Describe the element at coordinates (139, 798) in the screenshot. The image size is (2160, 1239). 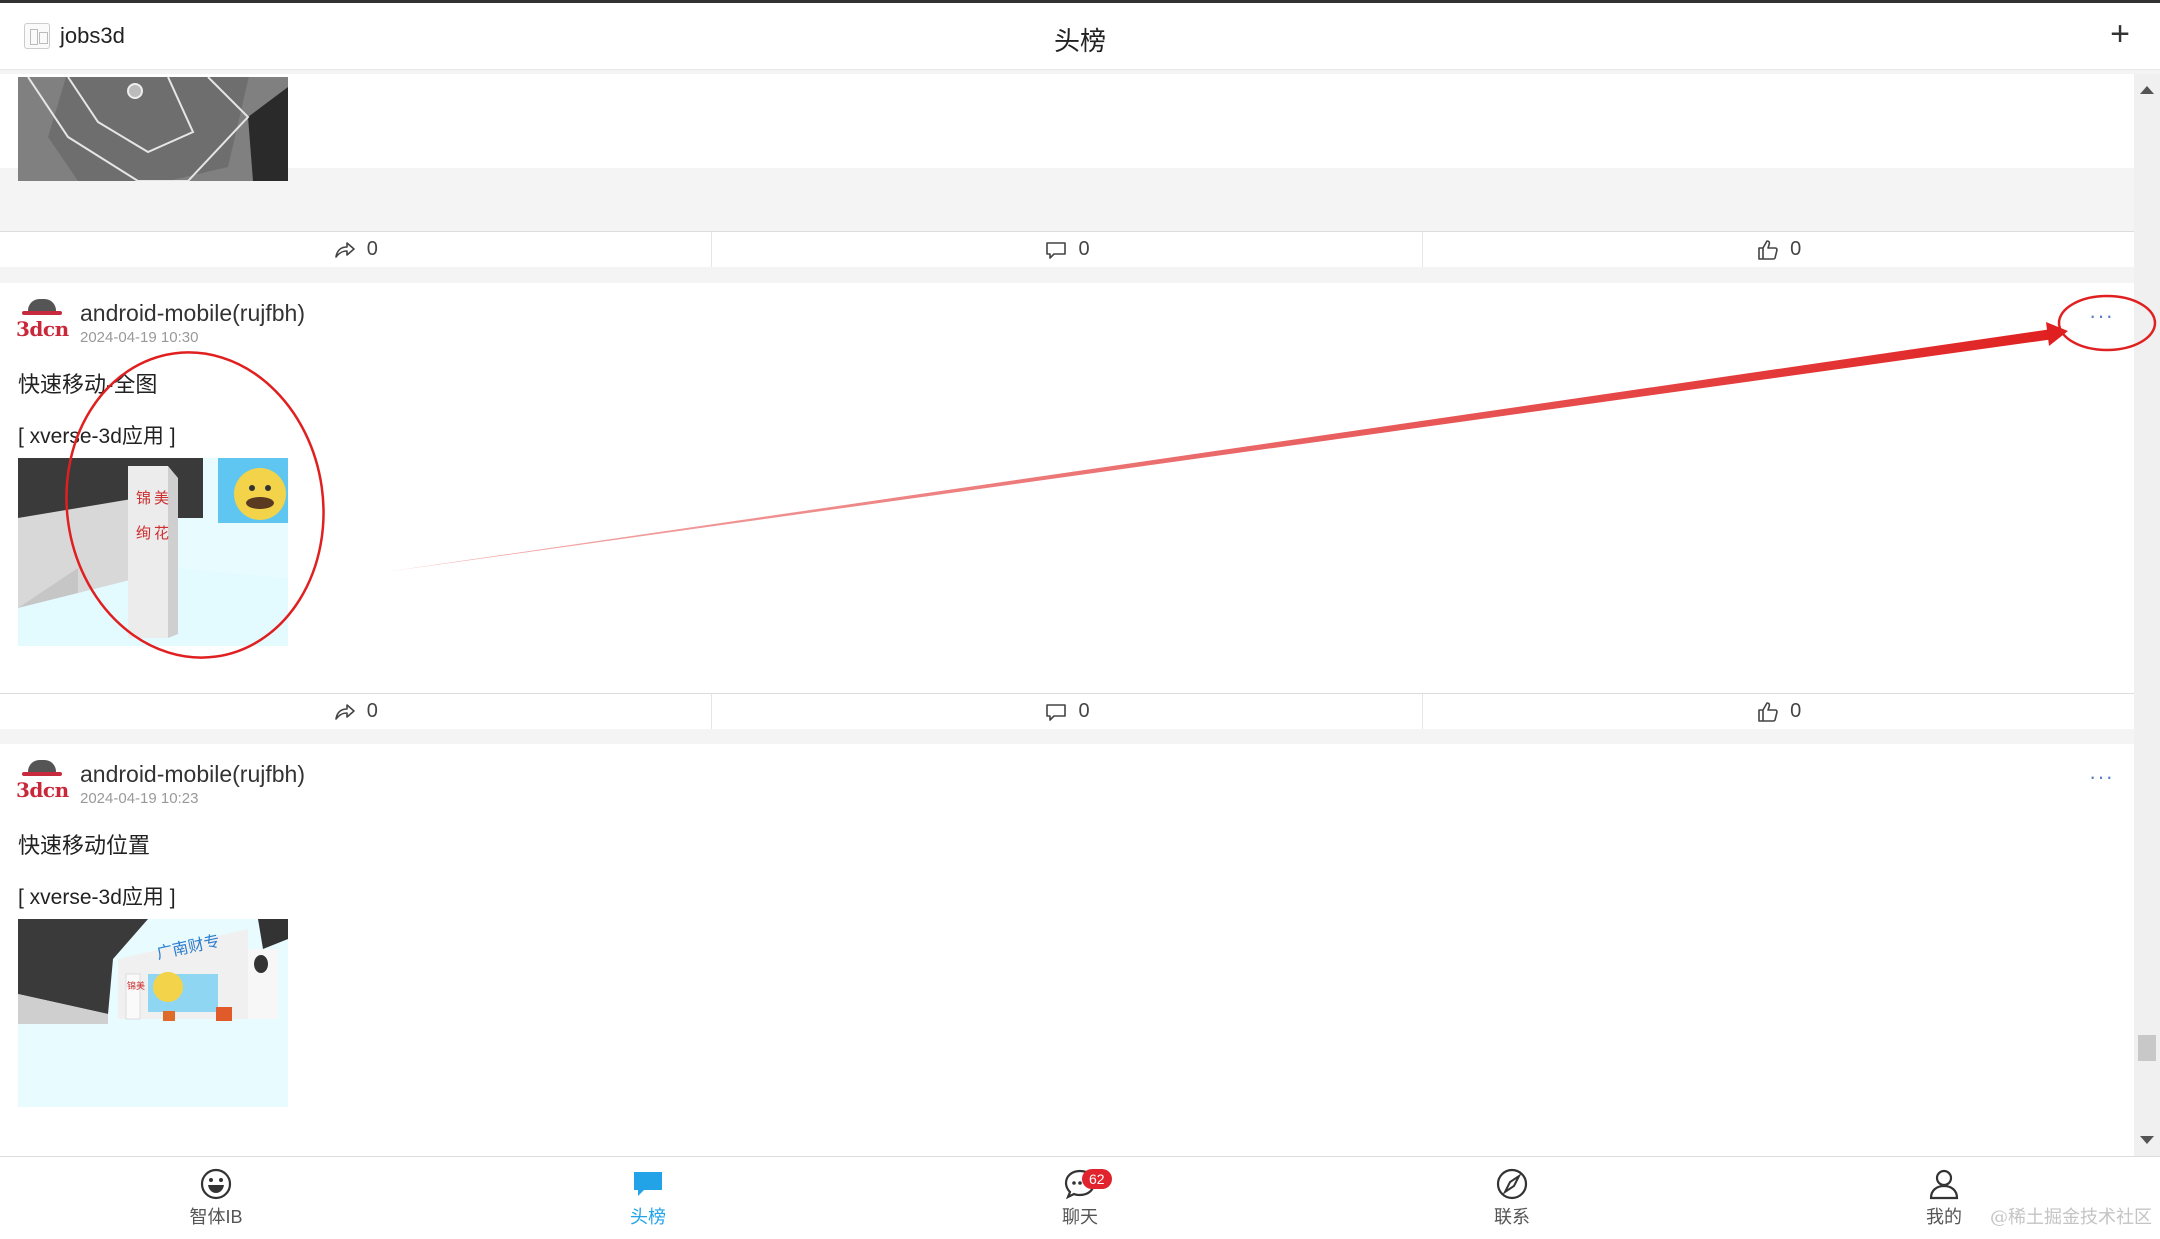
I see `post-time: 2024-04-19 10:23` at that location.